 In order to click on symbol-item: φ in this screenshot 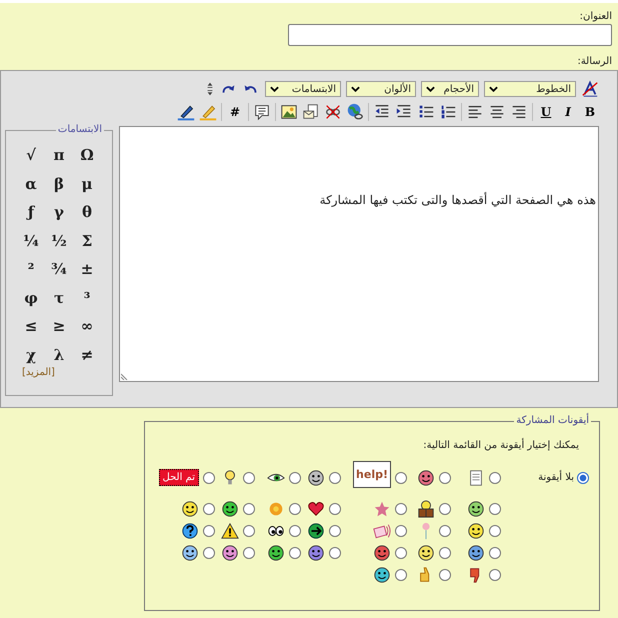, I will do `click(31, 298)`.